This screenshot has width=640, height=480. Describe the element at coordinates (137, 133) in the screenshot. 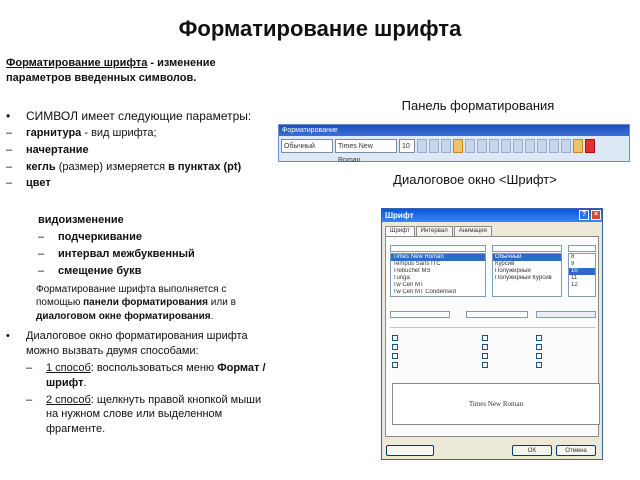

I see `param-item: – гарнитура - вид шрифта;` at that location.